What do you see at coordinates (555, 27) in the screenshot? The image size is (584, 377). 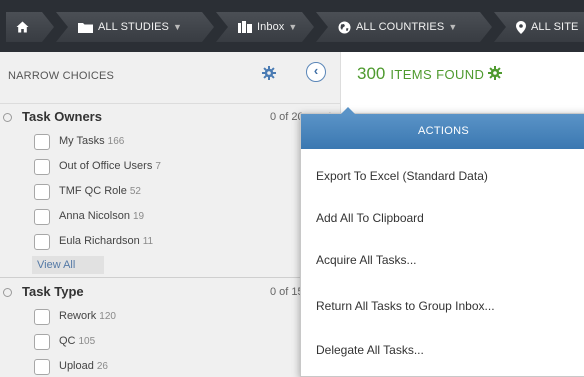 I see `breadcrumb-label: ALL SITE` at bounding box center [555, 27].